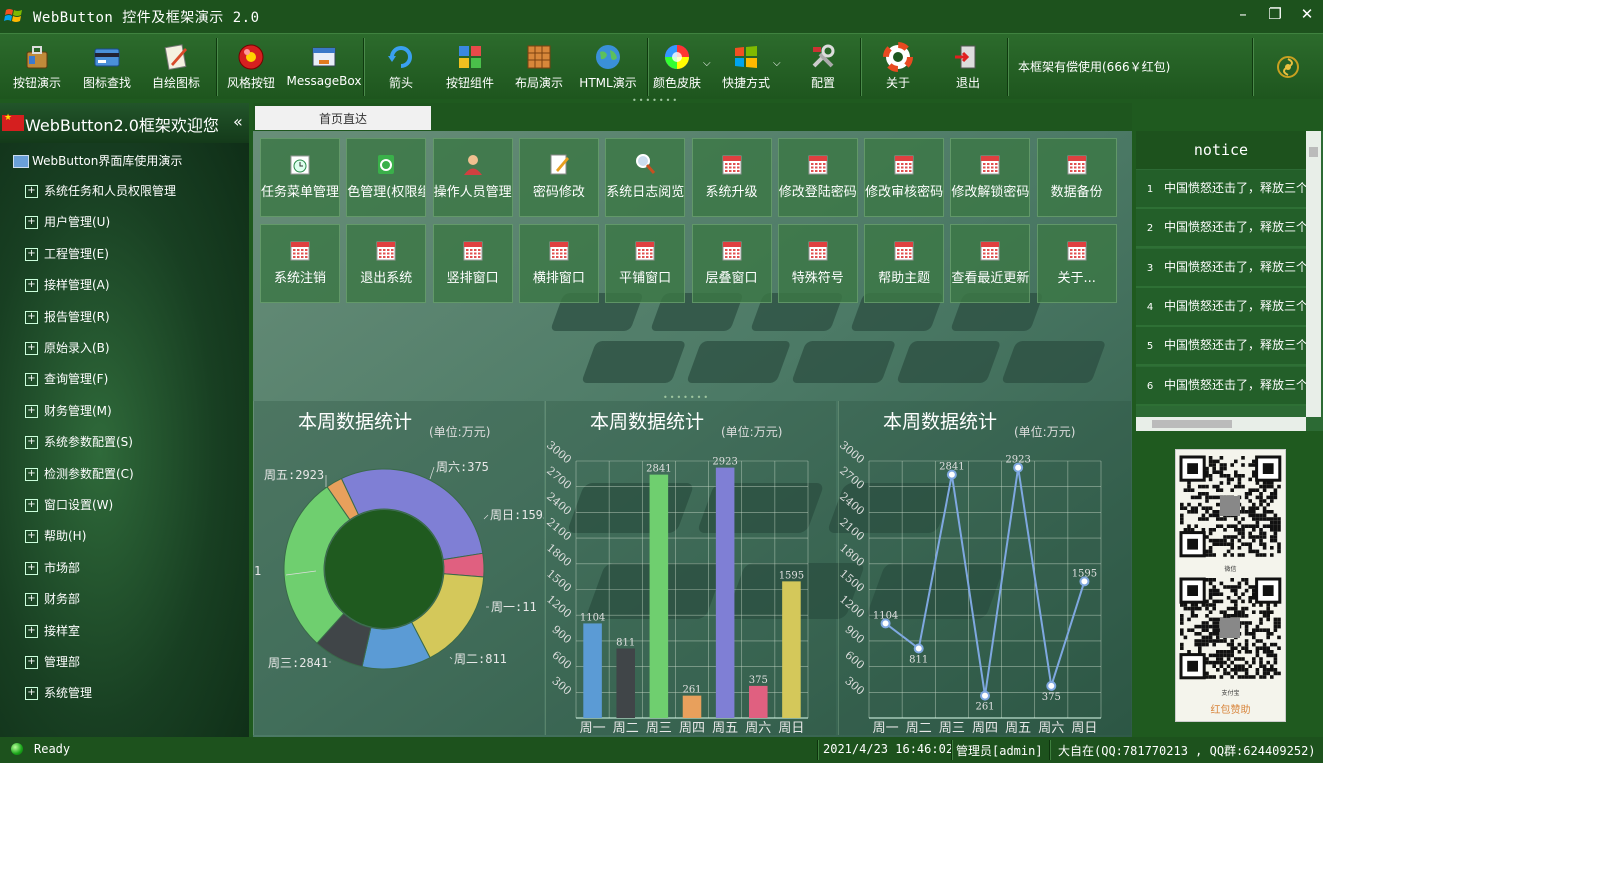 The image size is (1600, 871). What do you see at coordinates (968, 66) in the screenshot?
I see `exit-button: 退出` at bounding box center [968, 66].